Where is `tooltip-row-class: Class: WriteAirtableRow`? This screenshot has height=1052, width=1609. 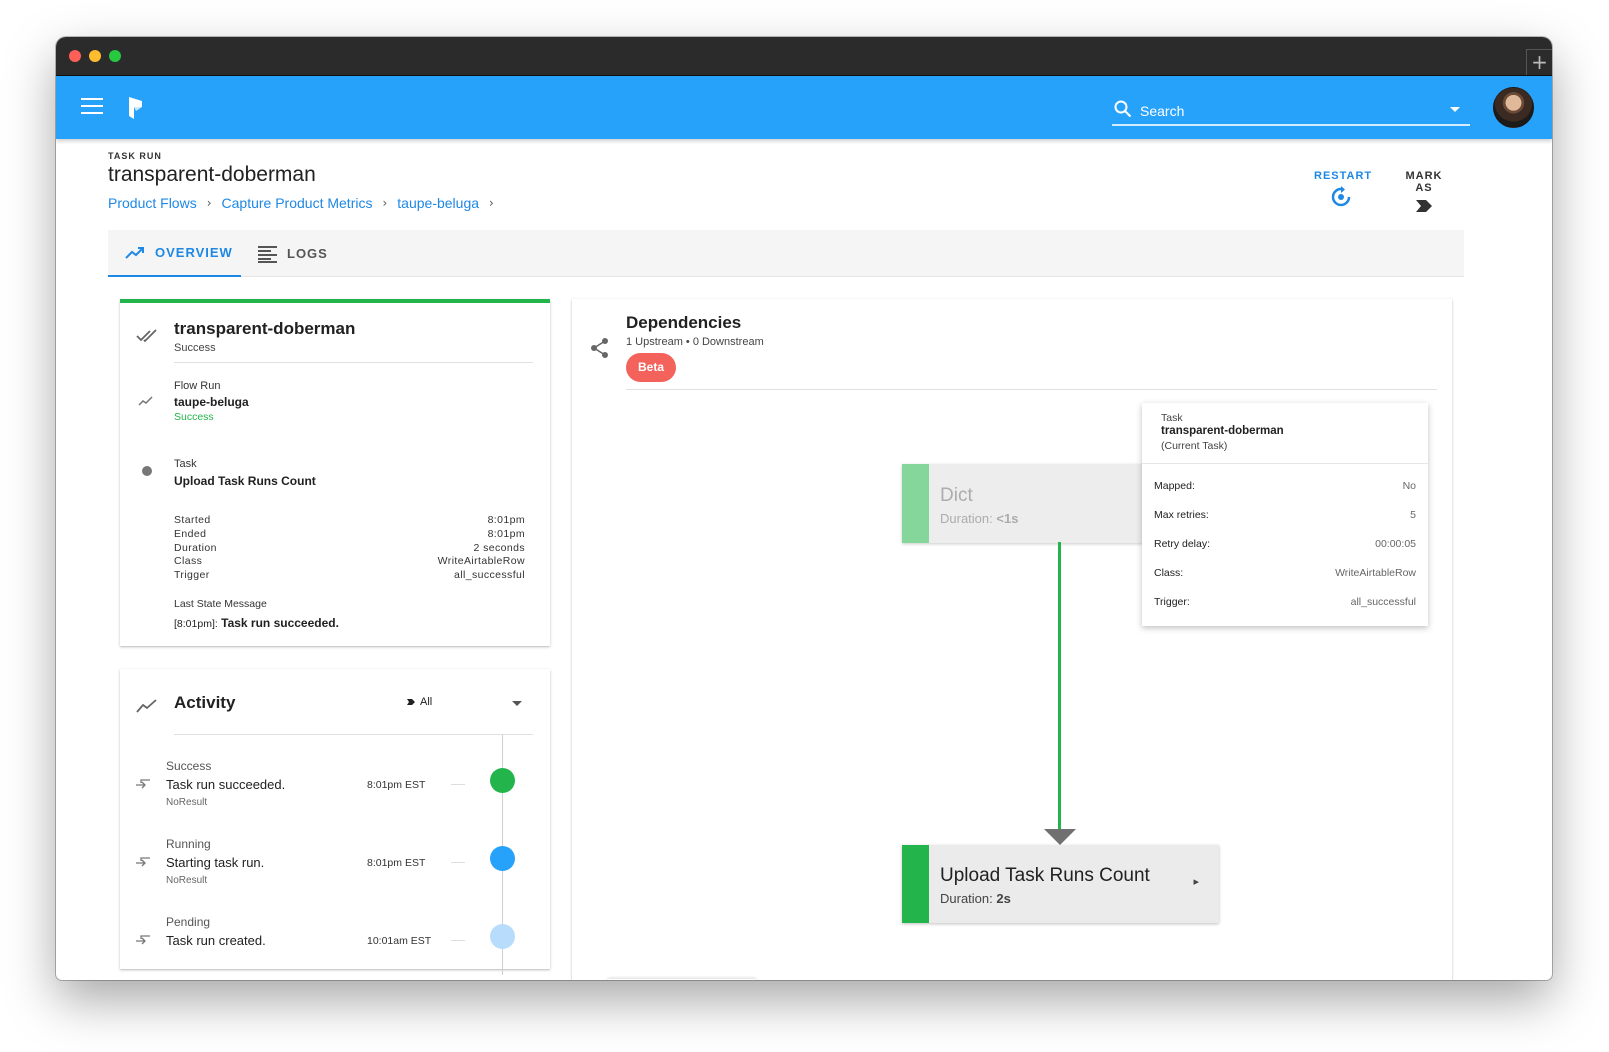 tooltip-row-class: Class: WriteAirtableRow is located at coordinates (1285, 573).